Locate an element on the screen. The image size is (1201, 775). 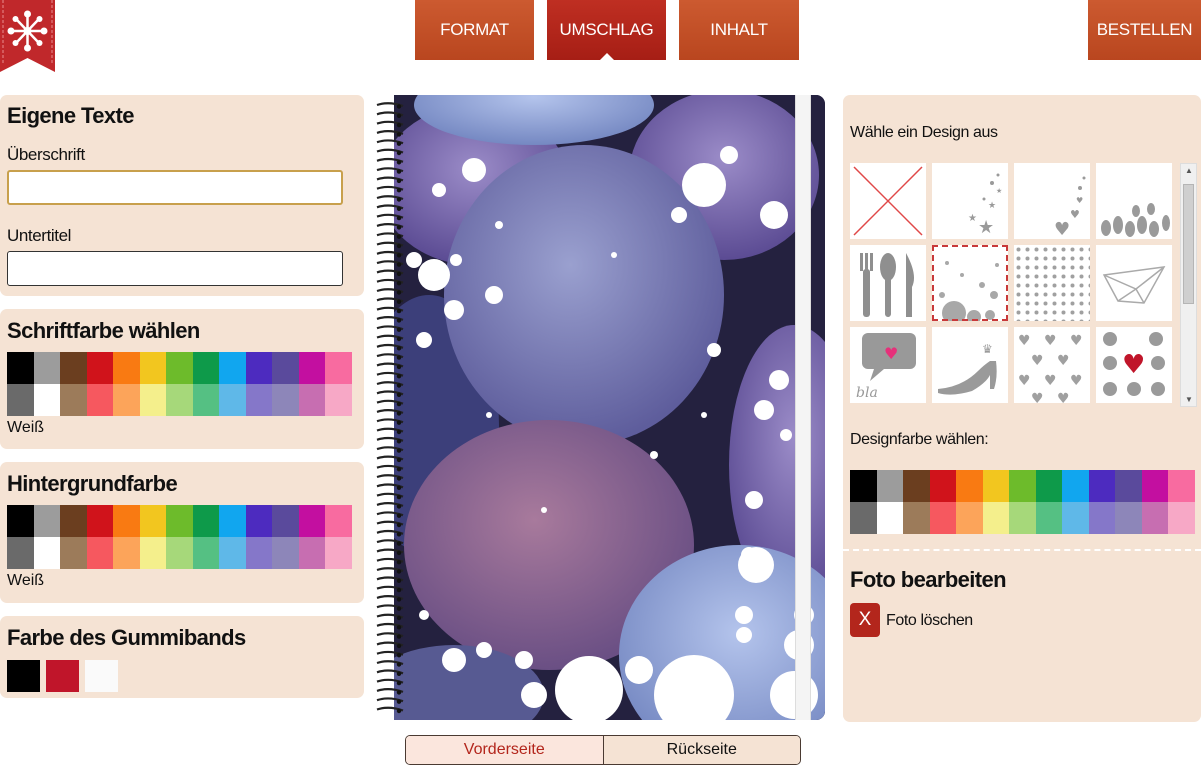
design-tile-shoe: ♛ is located at coordinates (970, 365).